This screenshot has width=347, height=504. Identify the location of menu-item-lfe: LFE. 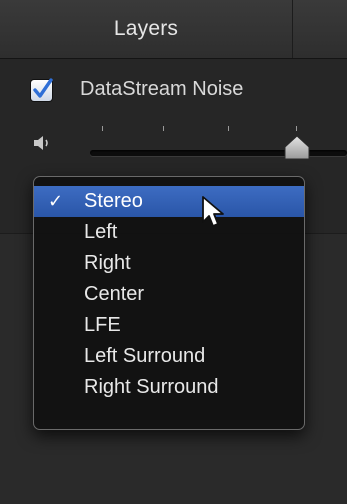
(169, 325).